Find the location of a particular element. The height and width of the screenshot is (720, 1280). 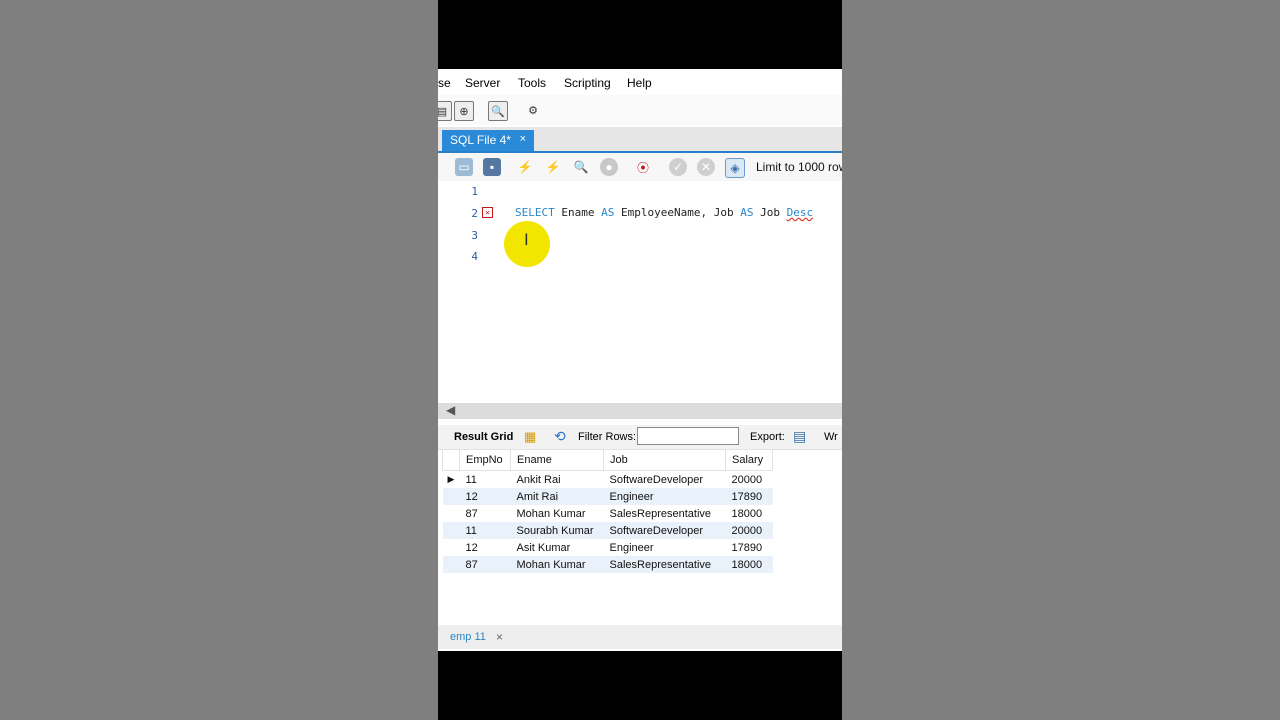

cell: Asit Kumar is located at coordinates (557, 547).